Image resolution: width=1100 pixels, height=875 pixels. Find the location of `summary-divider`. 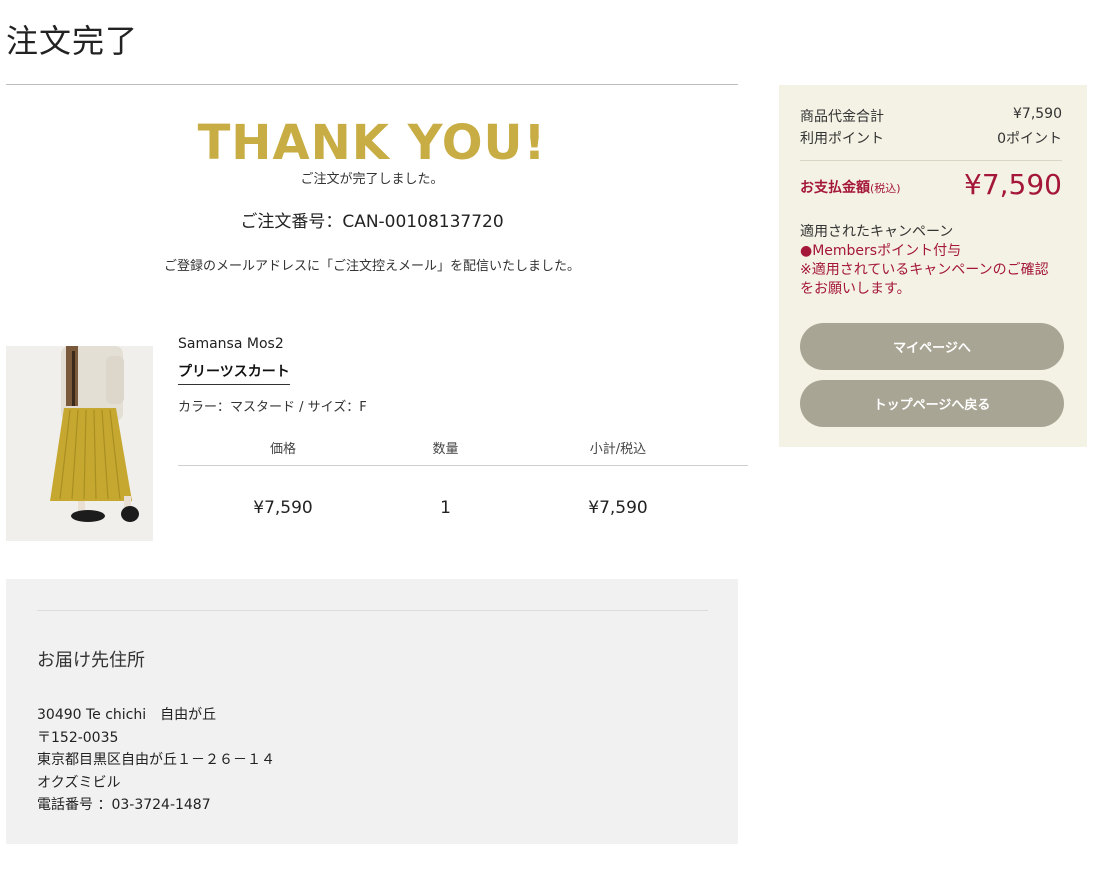

summary-divider is located at coordinates (931, 160).